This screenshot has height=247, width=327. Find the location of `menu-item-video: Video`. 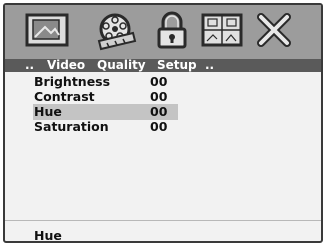

menu-item-video: Video is located at coordinates (66, 65).